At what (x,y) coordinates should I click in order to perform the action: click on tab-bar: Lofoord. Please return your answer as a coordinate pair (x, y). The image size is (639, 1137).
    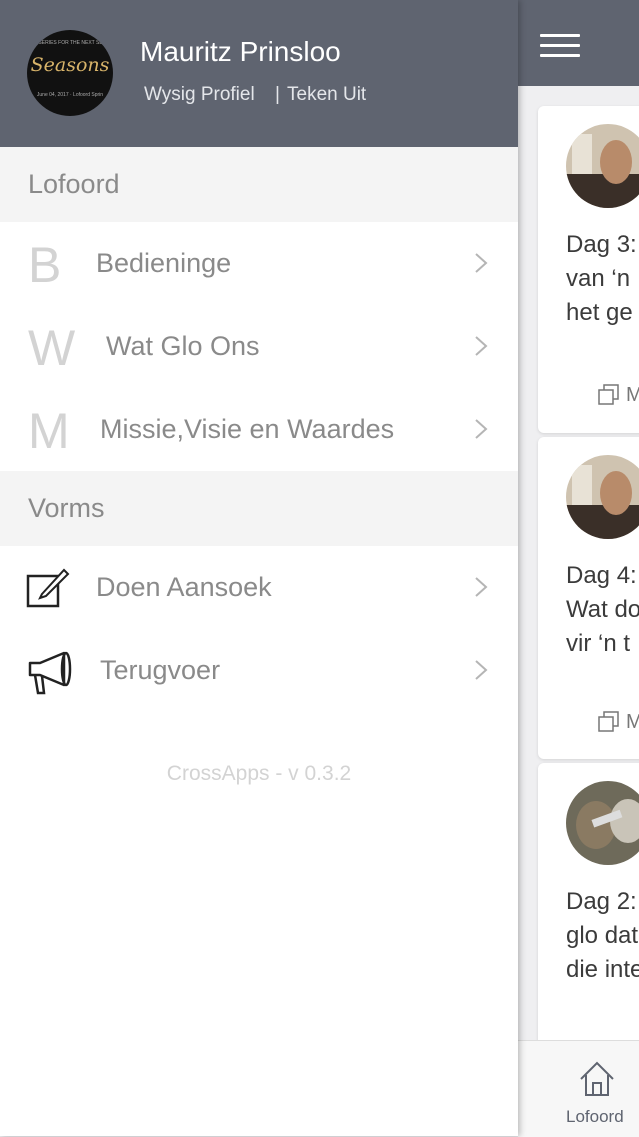
    Looking at the image, I should click on (578, 1088).